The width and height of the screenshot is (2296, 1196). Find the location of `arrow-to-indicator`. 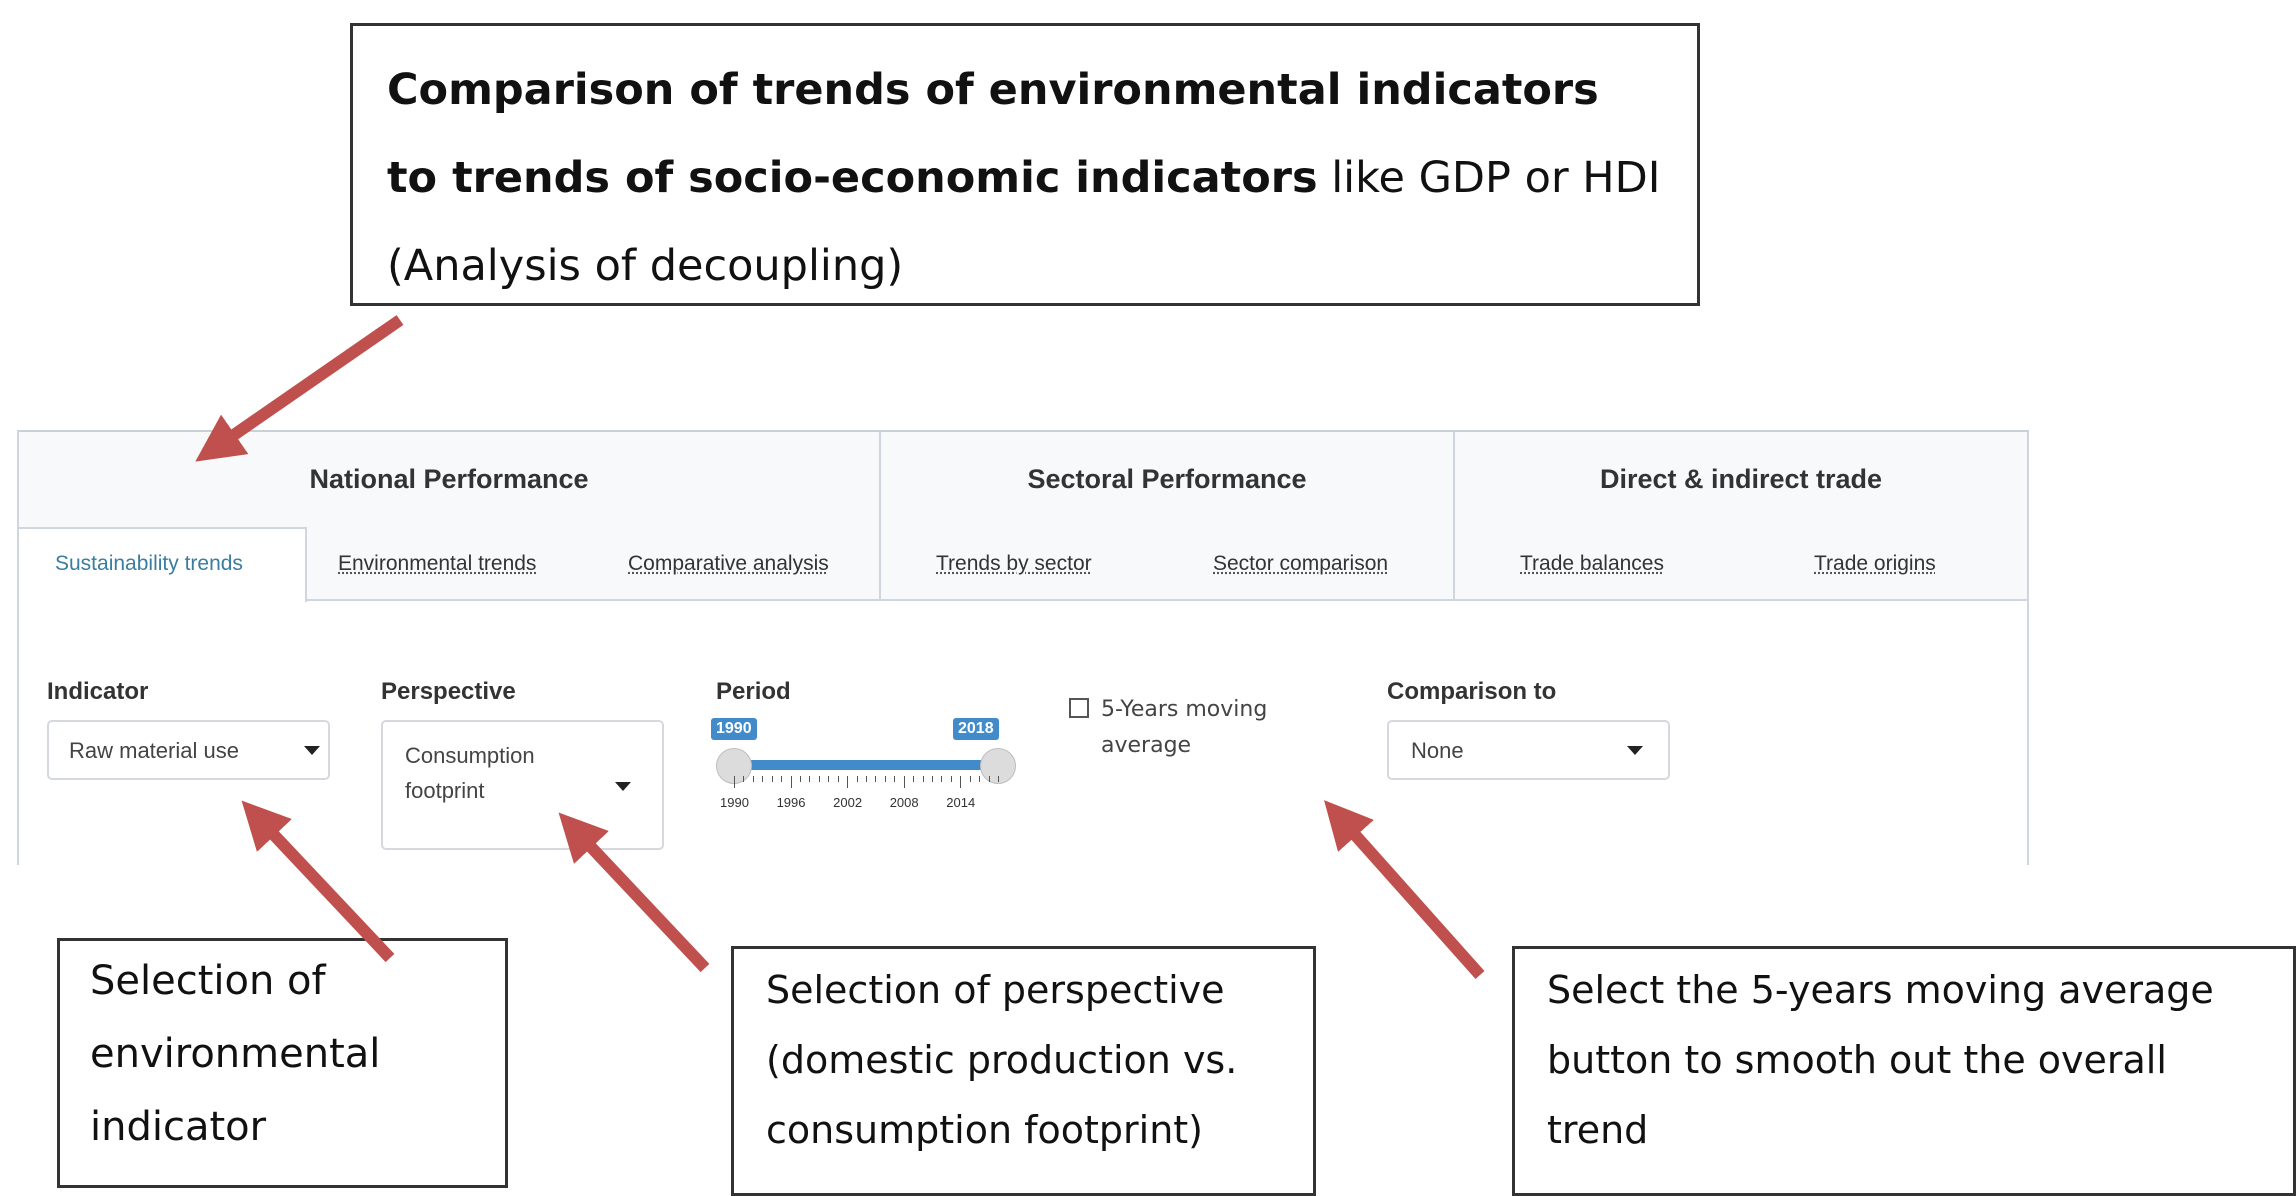

arrow-to-indicator is located at coordinates (318, 881).